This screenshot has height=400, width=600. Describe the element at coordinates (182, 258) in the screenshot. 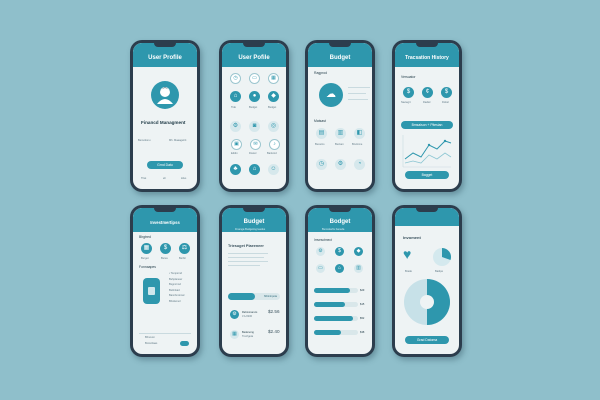

I see `icon-label: Berbir` at that location.